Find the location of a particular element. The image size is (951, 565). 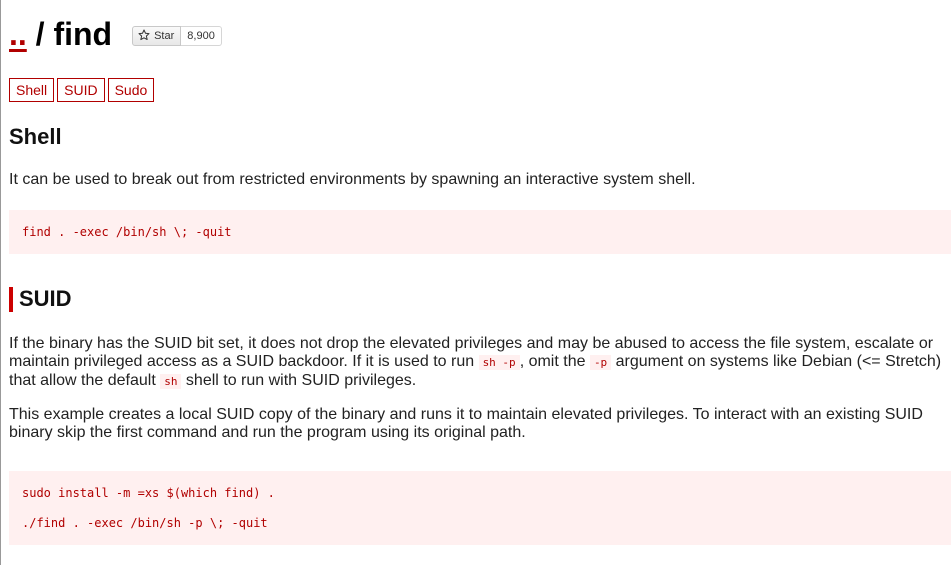

heading-accent-bar is located at coordinates (11, 299).